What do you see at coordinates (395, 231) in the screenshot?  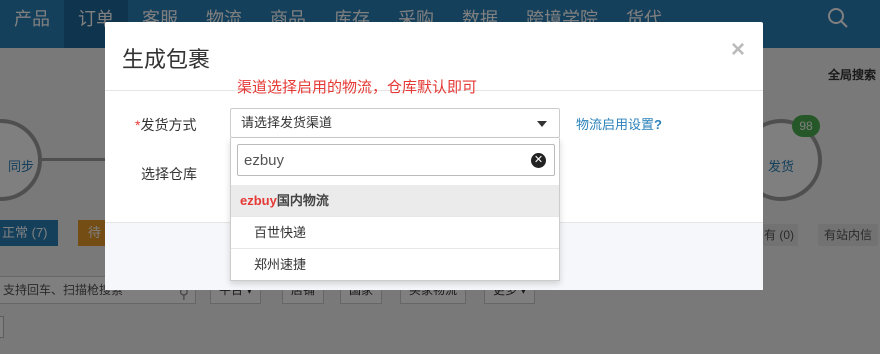 I see `option-best-express: 百世快递` at bounding box center [395, 231].